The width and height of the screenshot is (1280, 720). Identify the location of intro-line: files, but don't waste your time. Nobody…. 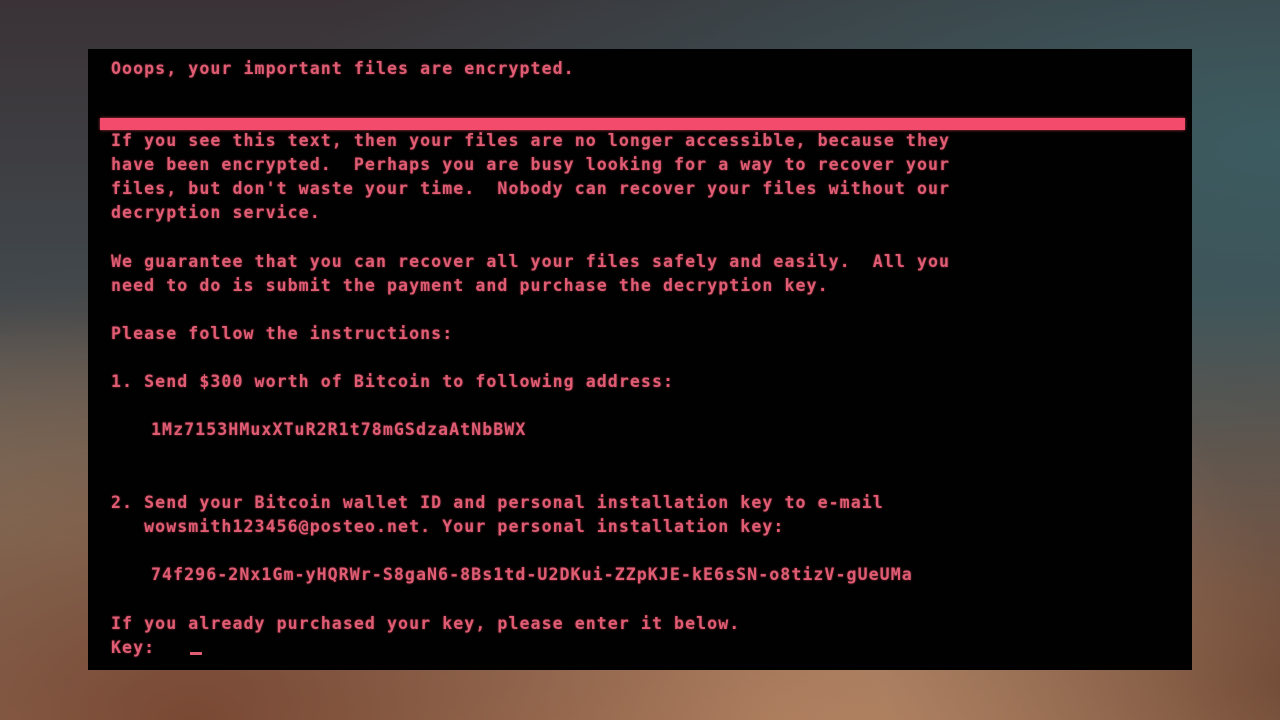
(531, 188).